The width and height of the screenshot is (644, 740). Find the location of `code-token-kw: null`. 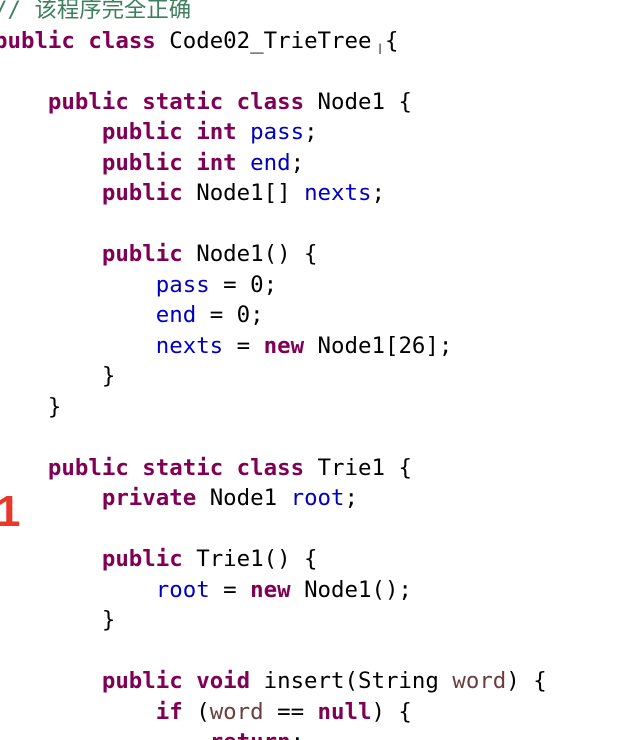

code-token-kw: null is located at coordinates (344, 711).